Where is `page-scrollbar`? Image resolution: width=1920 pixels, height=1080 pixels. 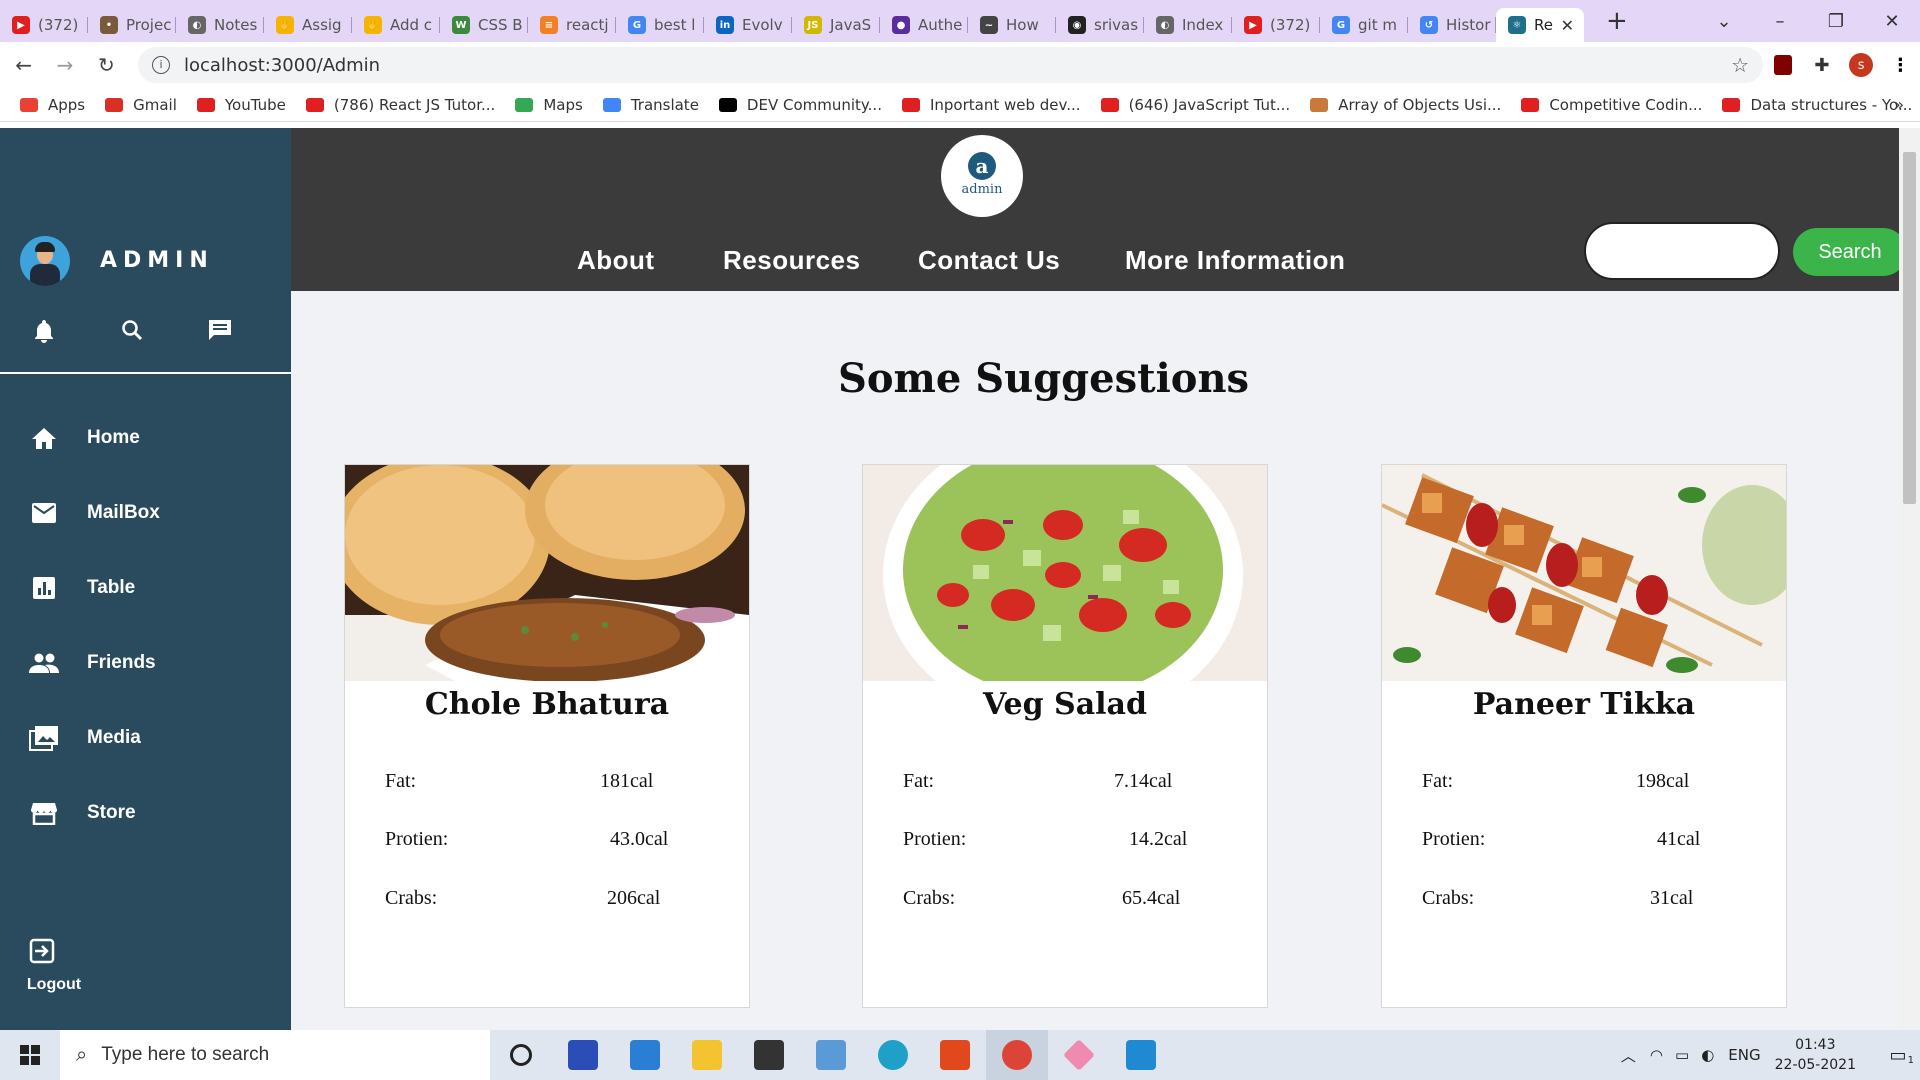 page-scrollbar is located at coordinates (1909, 579).